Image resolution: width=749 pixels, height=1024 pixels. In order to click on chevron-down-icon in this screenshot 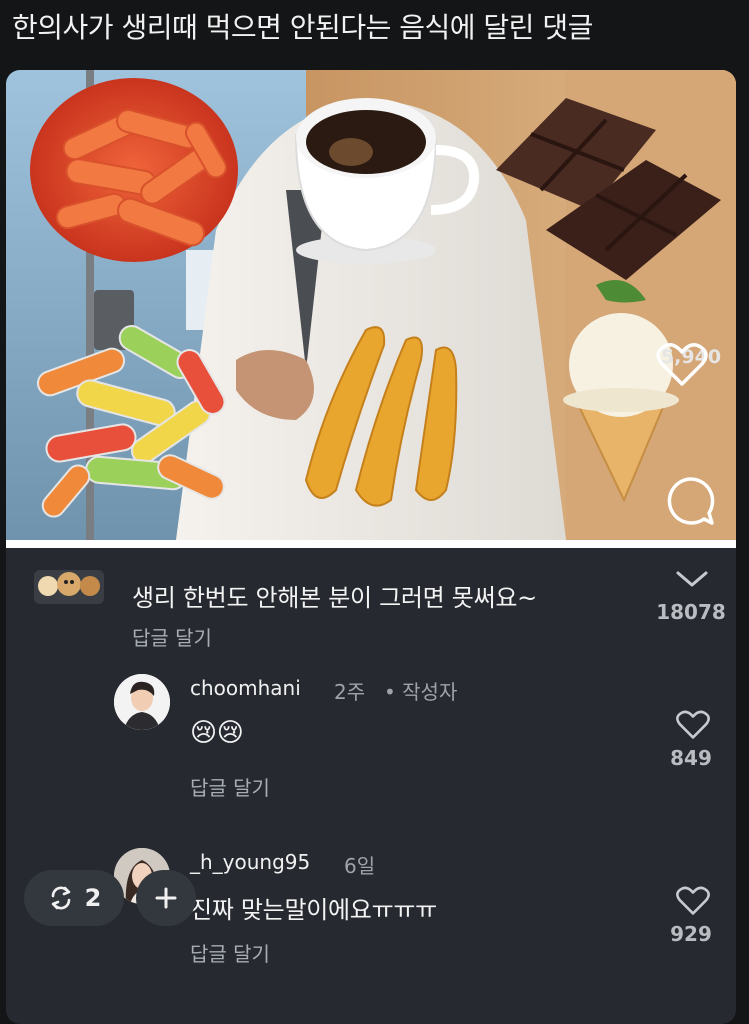, I will do `click(692, 579)`.